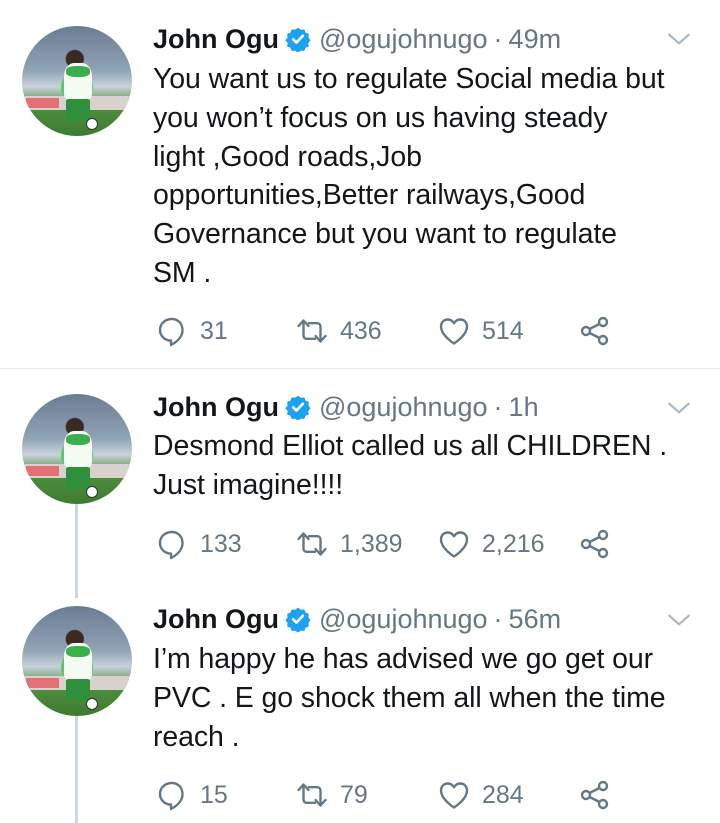  I want to click on reply-count: 133, so click(221, 543).